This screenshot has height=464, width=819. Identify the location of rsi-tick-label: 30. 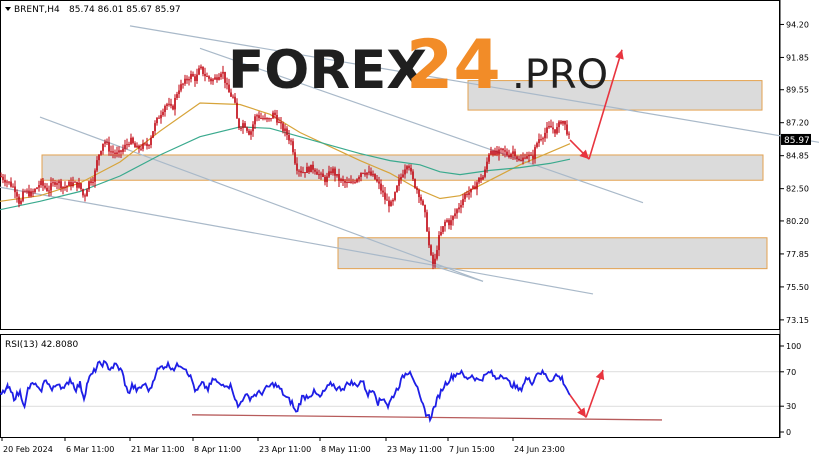
(791, 406).